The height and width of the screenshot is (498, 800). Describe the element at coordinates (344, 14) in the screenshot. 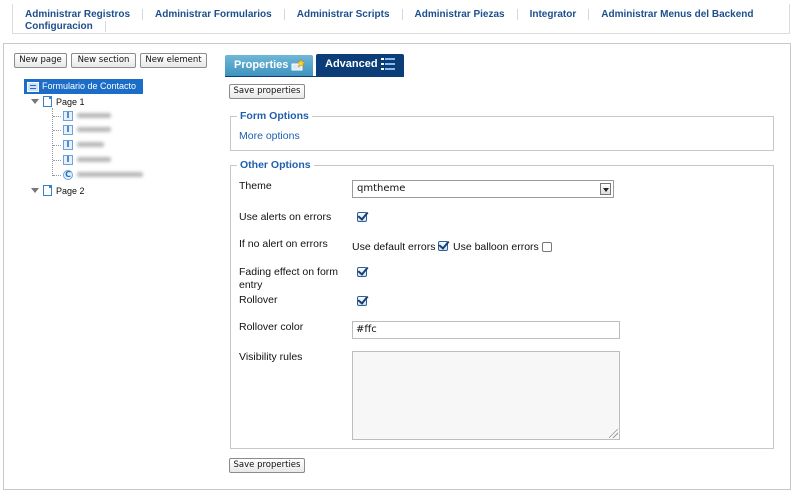

I see `nav-link-administrar-scripts: Administrar Scripts` at that location.